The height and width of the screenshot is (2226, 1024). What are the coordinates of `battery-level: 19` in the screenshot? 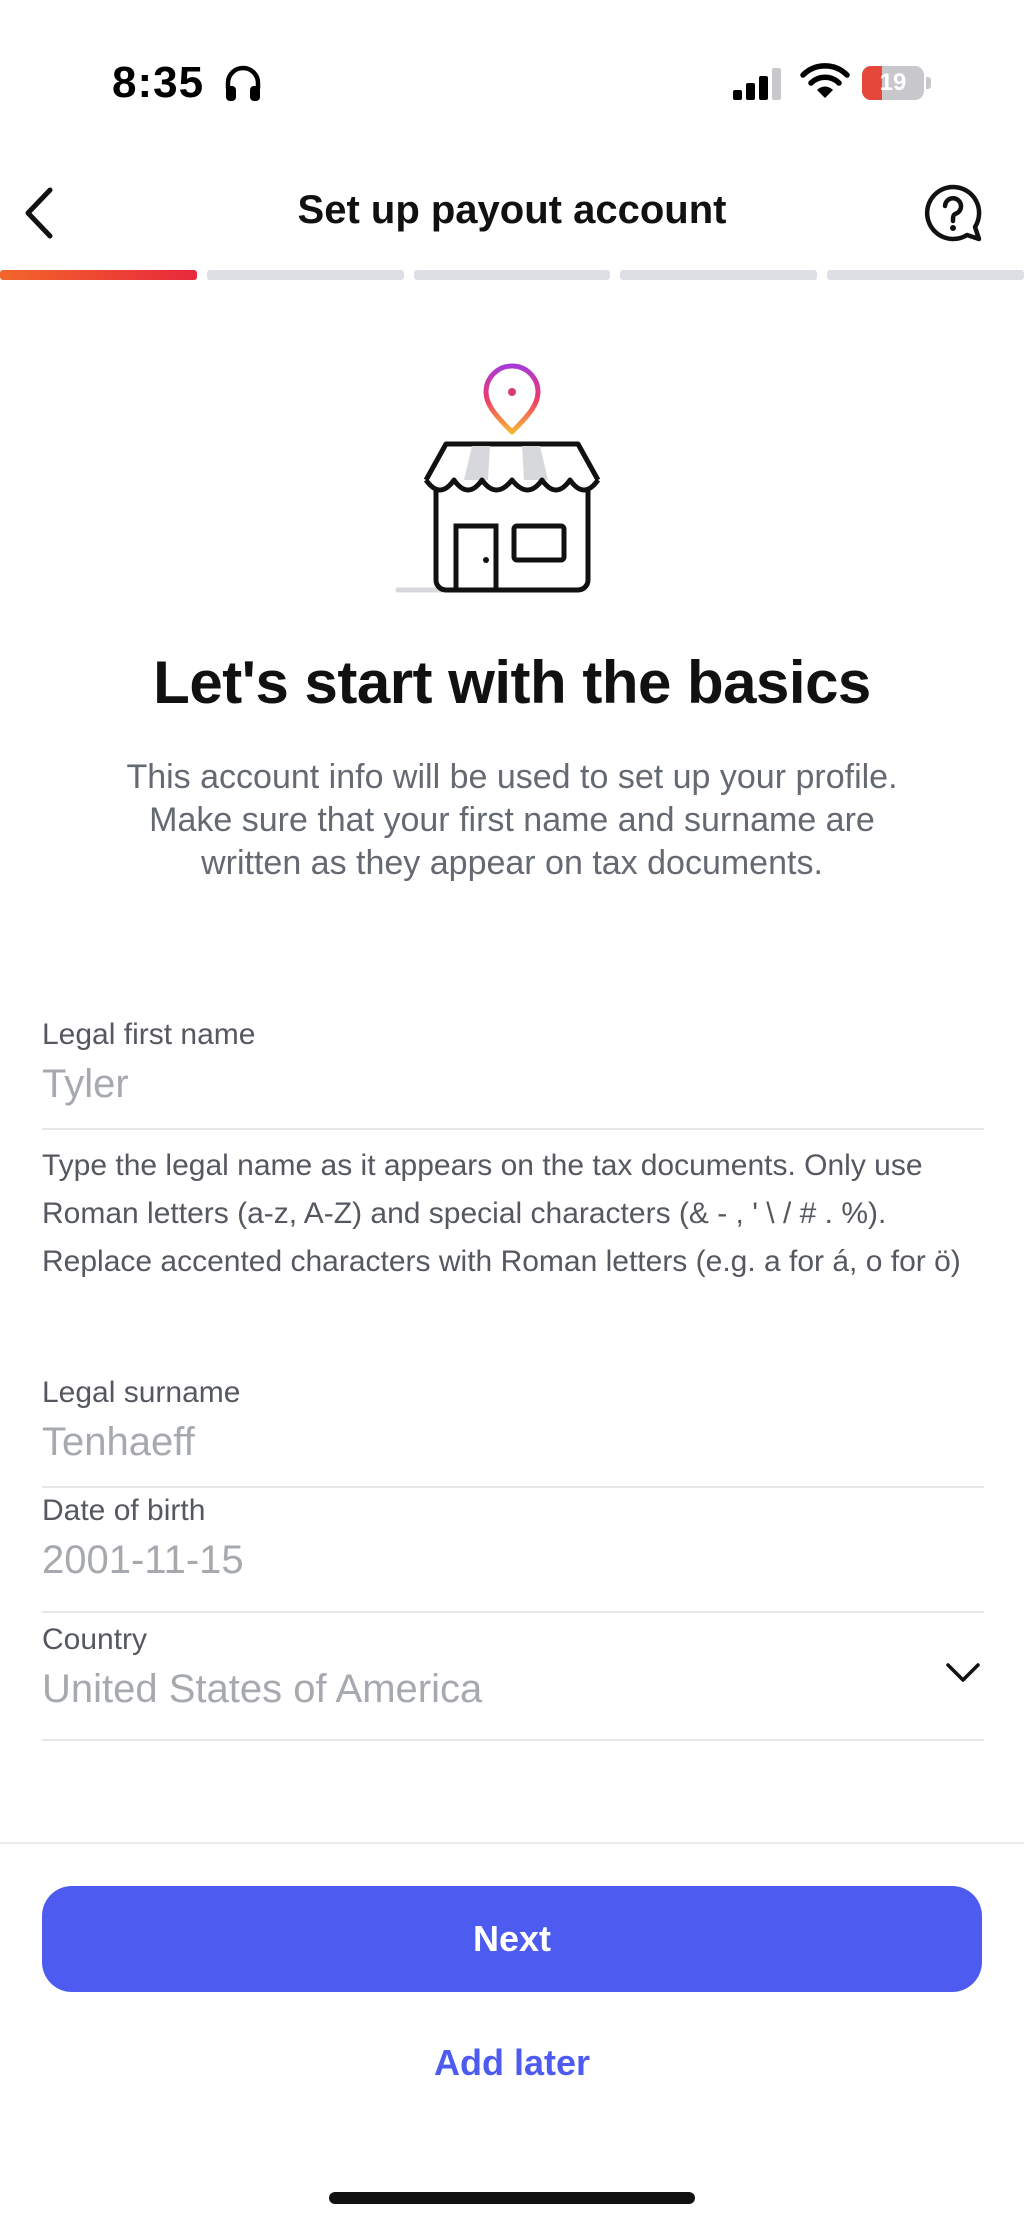 It's located at (893, 82).